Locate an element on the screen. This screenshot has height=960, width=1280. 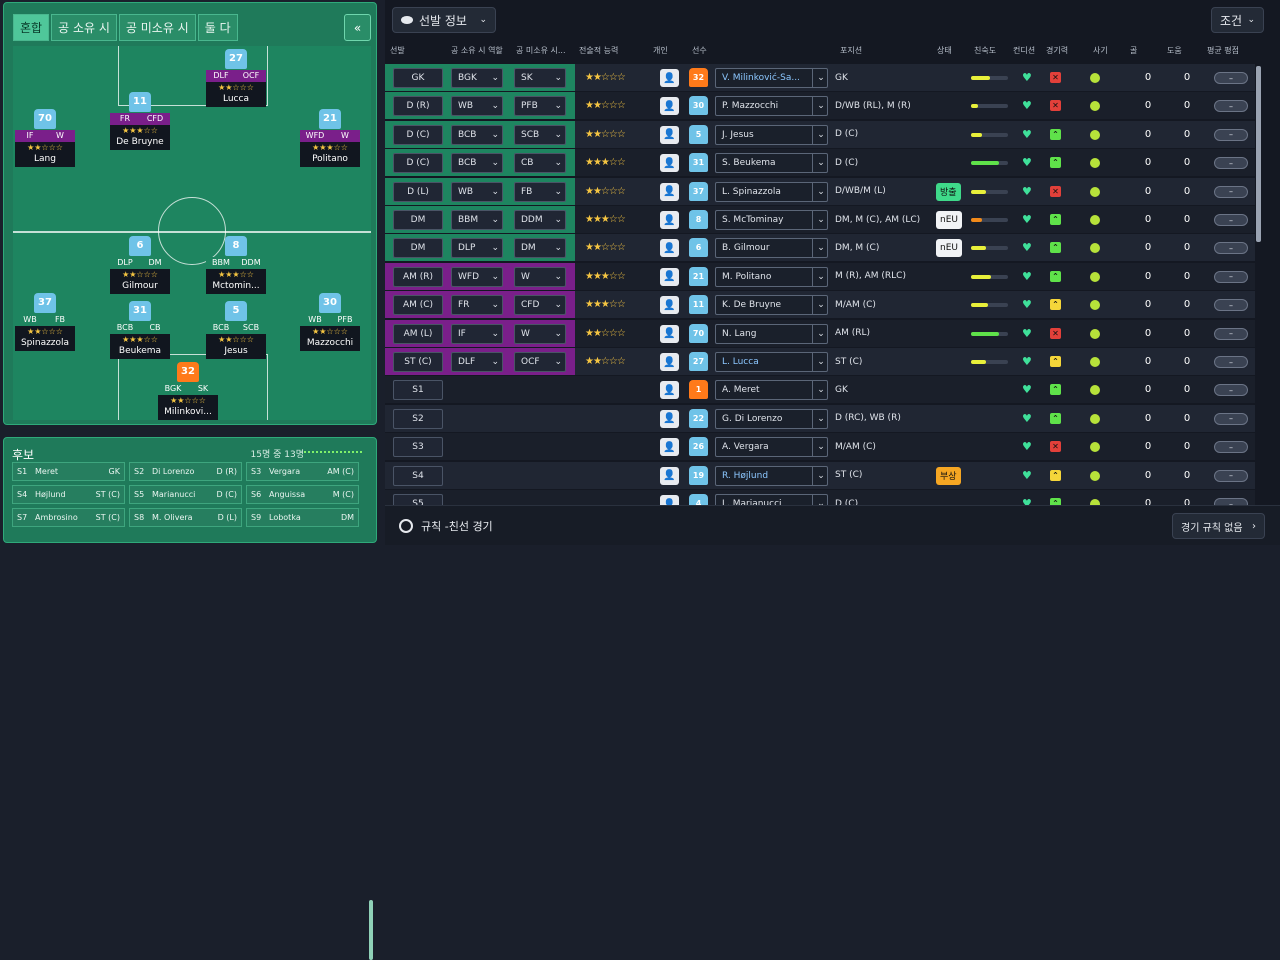
oop-role-dropdown: SK ⌄ is located at coordinates (540, 78).